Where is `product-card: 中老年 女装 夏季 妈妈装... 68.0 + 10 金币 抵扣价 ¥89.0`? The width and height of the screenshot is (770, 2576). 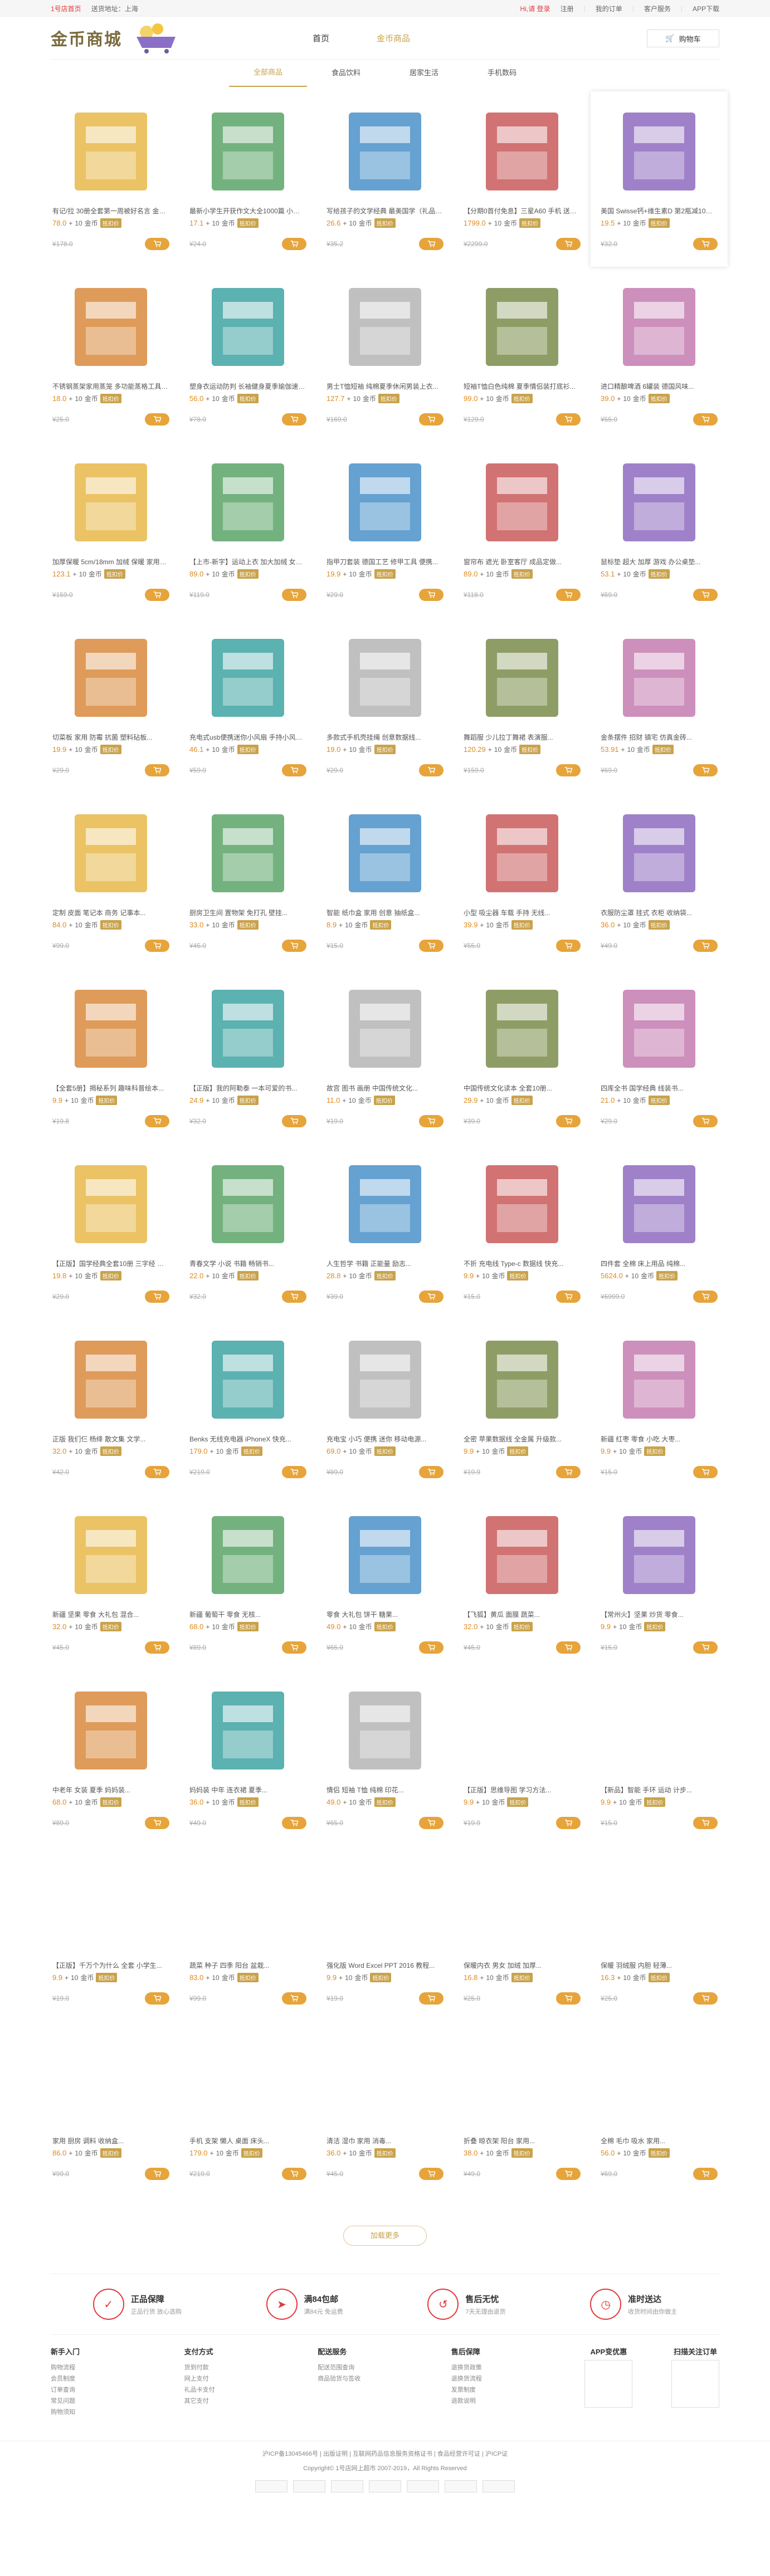 product-card: 中老年 女装 夏季 妈妈装... 68.0 + 10 金币 抵扣价 ¥89.0 is located at coordinates (110, 1758).